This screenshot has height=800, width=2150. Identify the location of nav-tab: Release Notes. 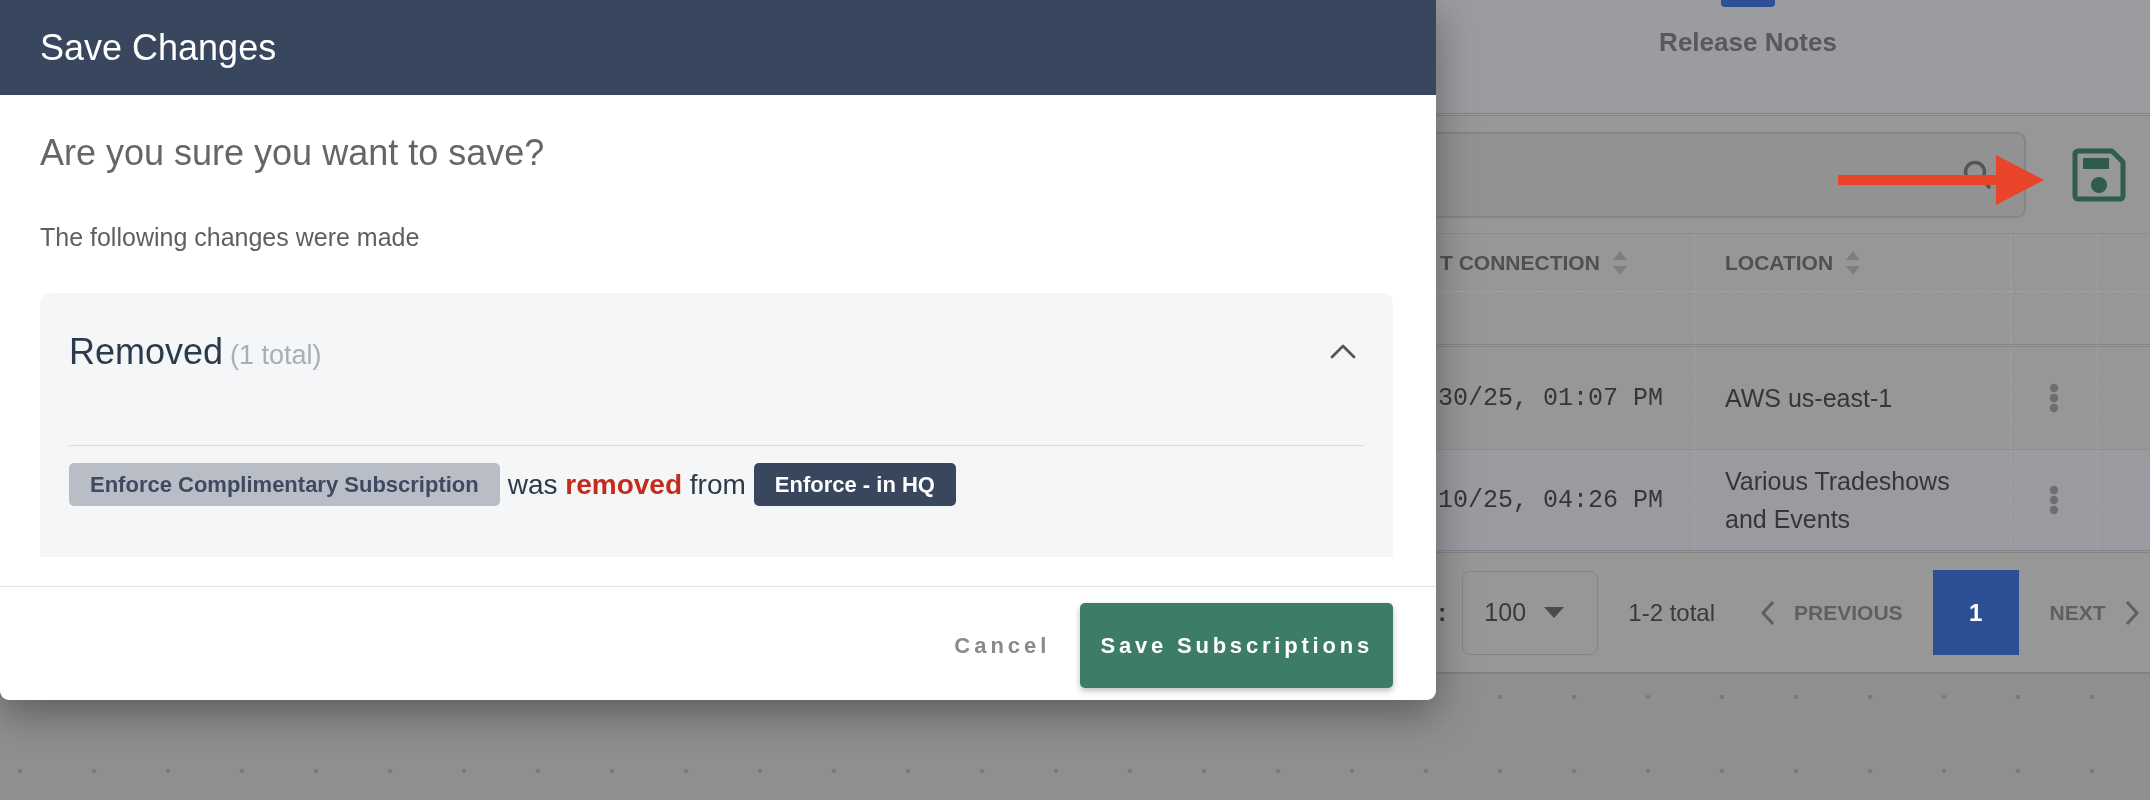
(1748, 33).